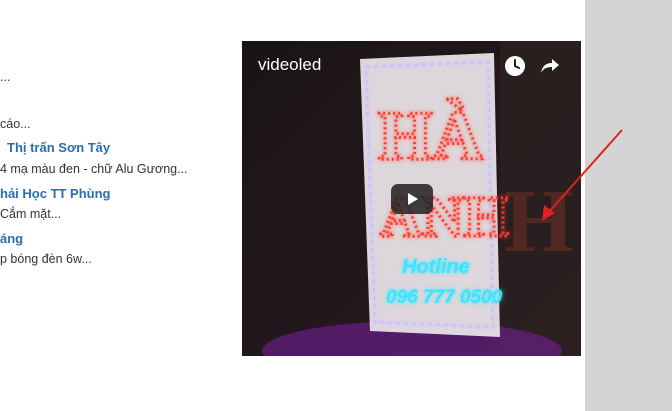 This screenshot has width=672, height=411. What do you see at coordinates (550, 66) in the screenshot?
I see `share-icon` at bounding box center [550, 66].